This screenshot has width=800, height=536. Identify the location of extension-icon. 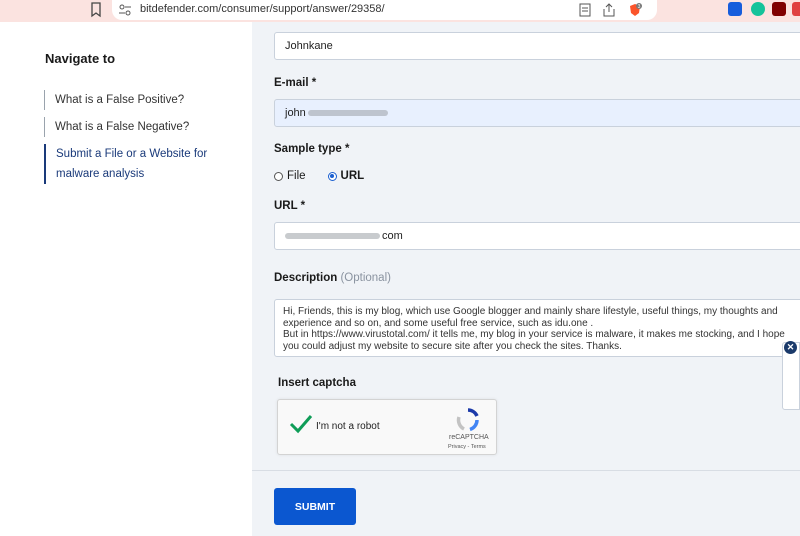
(796, 9).